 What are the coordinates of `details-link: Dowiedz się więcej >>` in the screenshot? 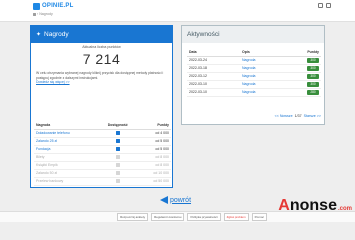 It's located at (53, 82).